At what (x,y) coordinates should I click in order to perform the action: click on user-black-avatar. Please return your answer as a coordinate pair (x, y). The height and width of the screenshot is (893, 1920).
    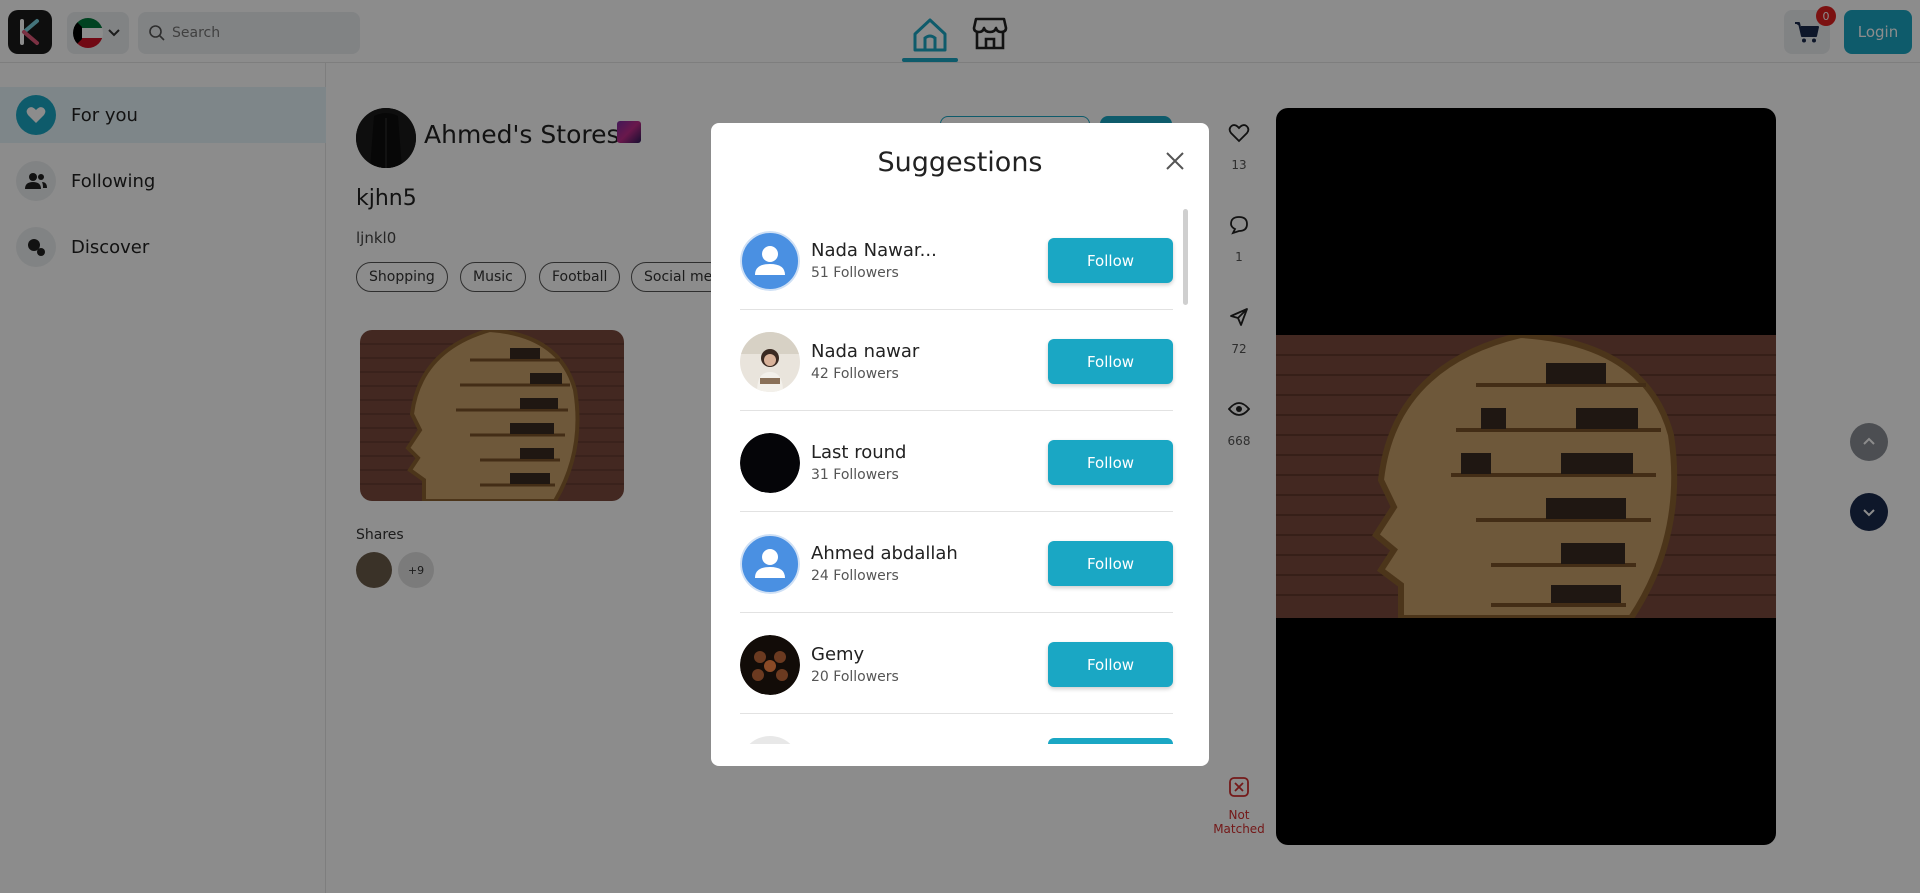
    Looking at the image, I should click on (770, 463).